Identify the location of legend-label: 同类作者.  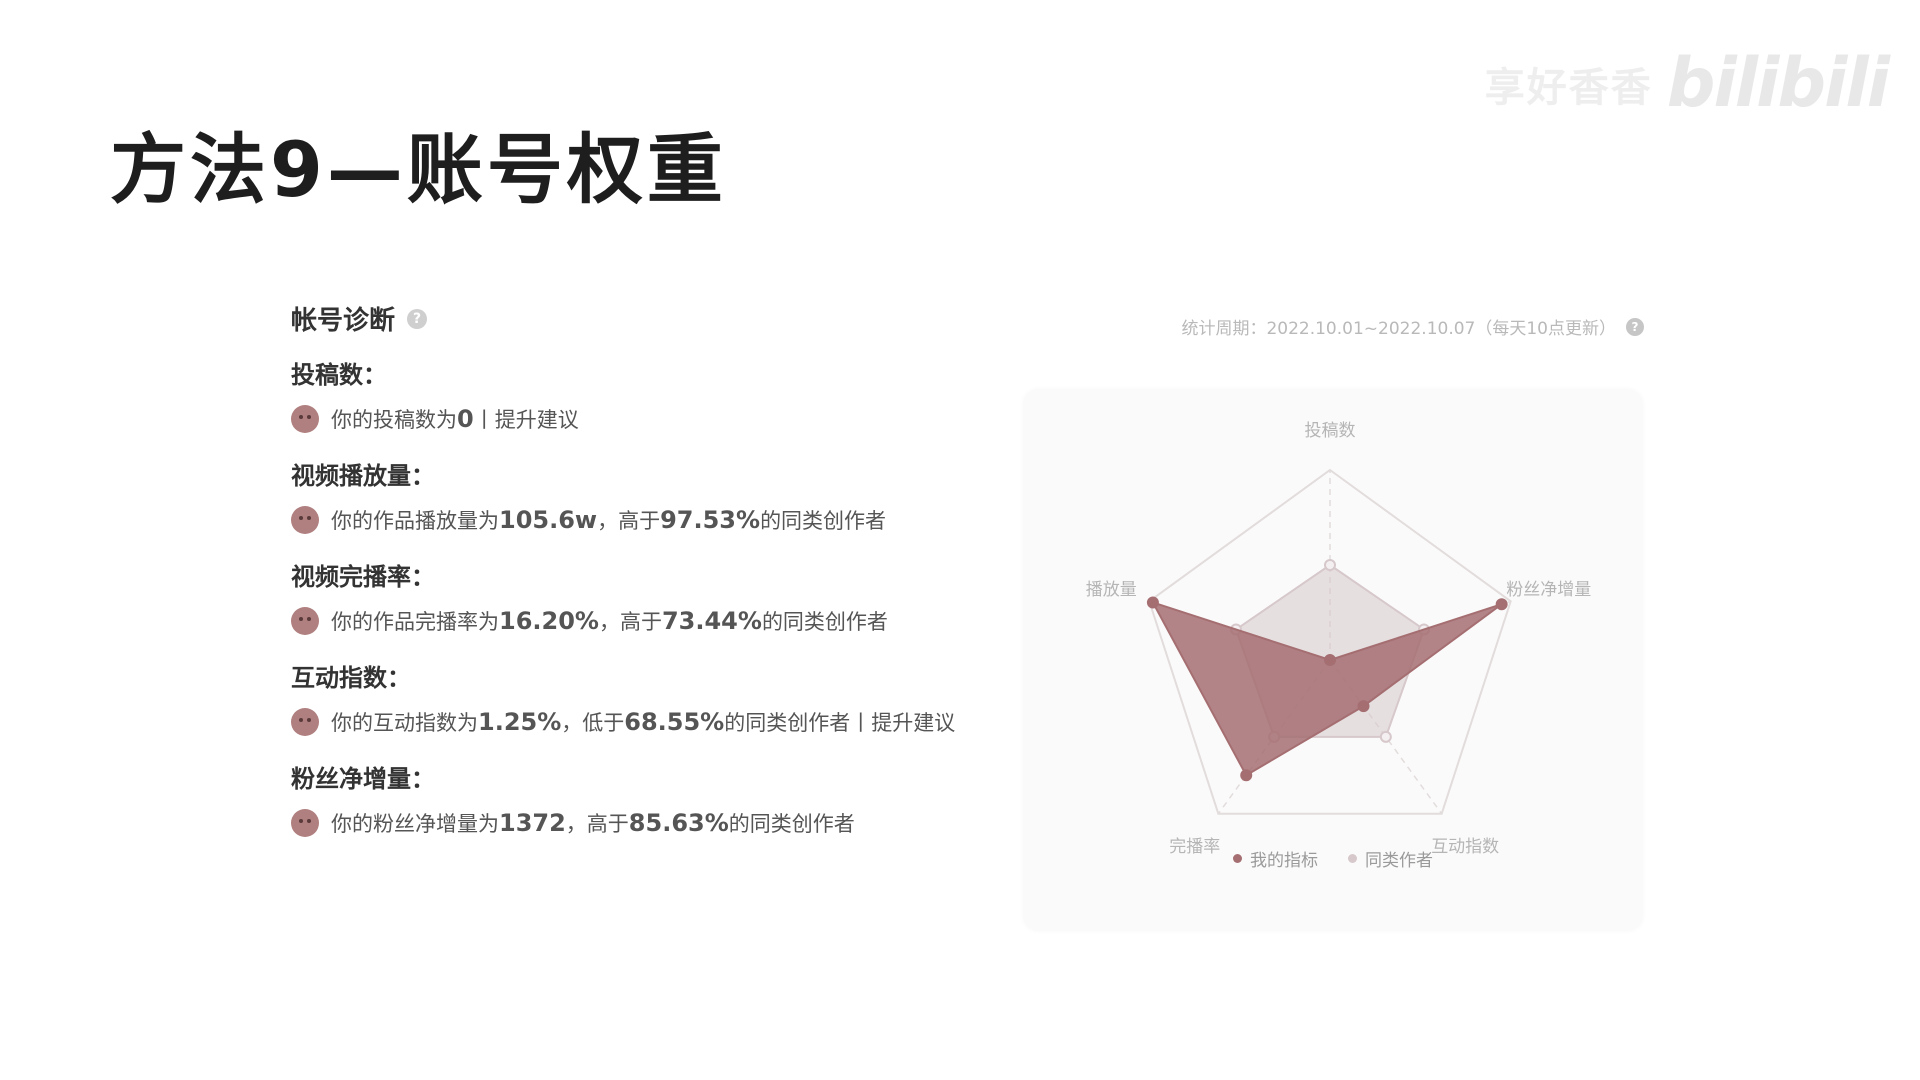
(1399, 861).